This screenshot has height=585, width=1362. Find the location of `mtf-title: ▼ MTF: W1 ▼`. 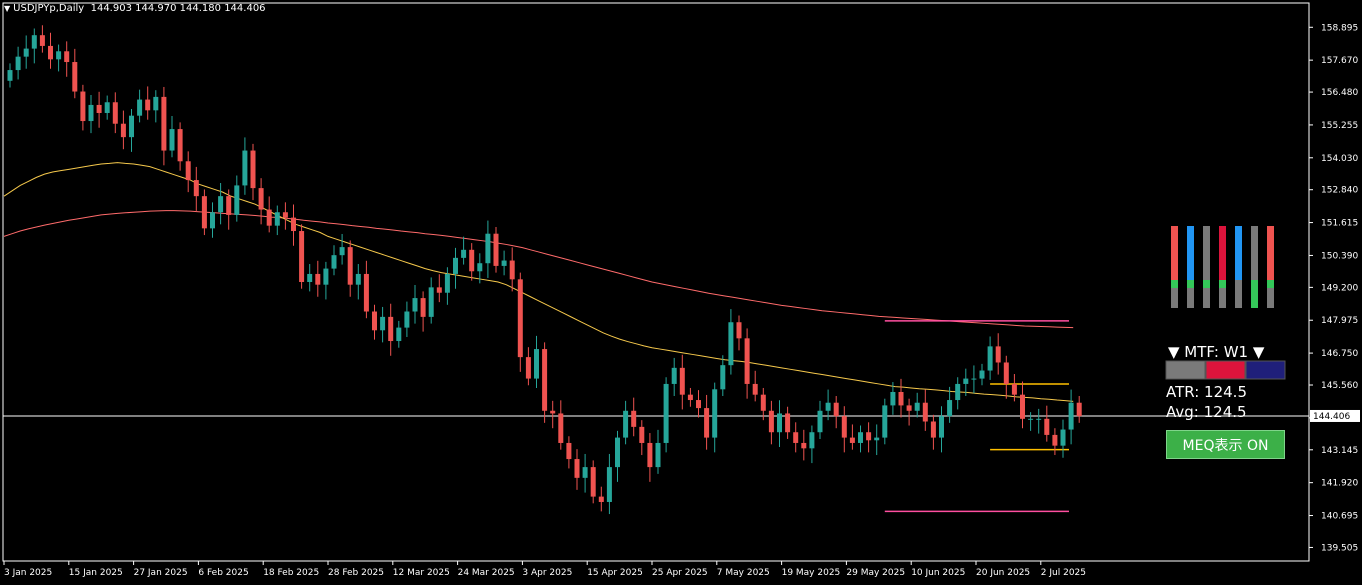

mtf-title: ▼ MTF: W1 ▼ is located at coordinates (1216, 352).